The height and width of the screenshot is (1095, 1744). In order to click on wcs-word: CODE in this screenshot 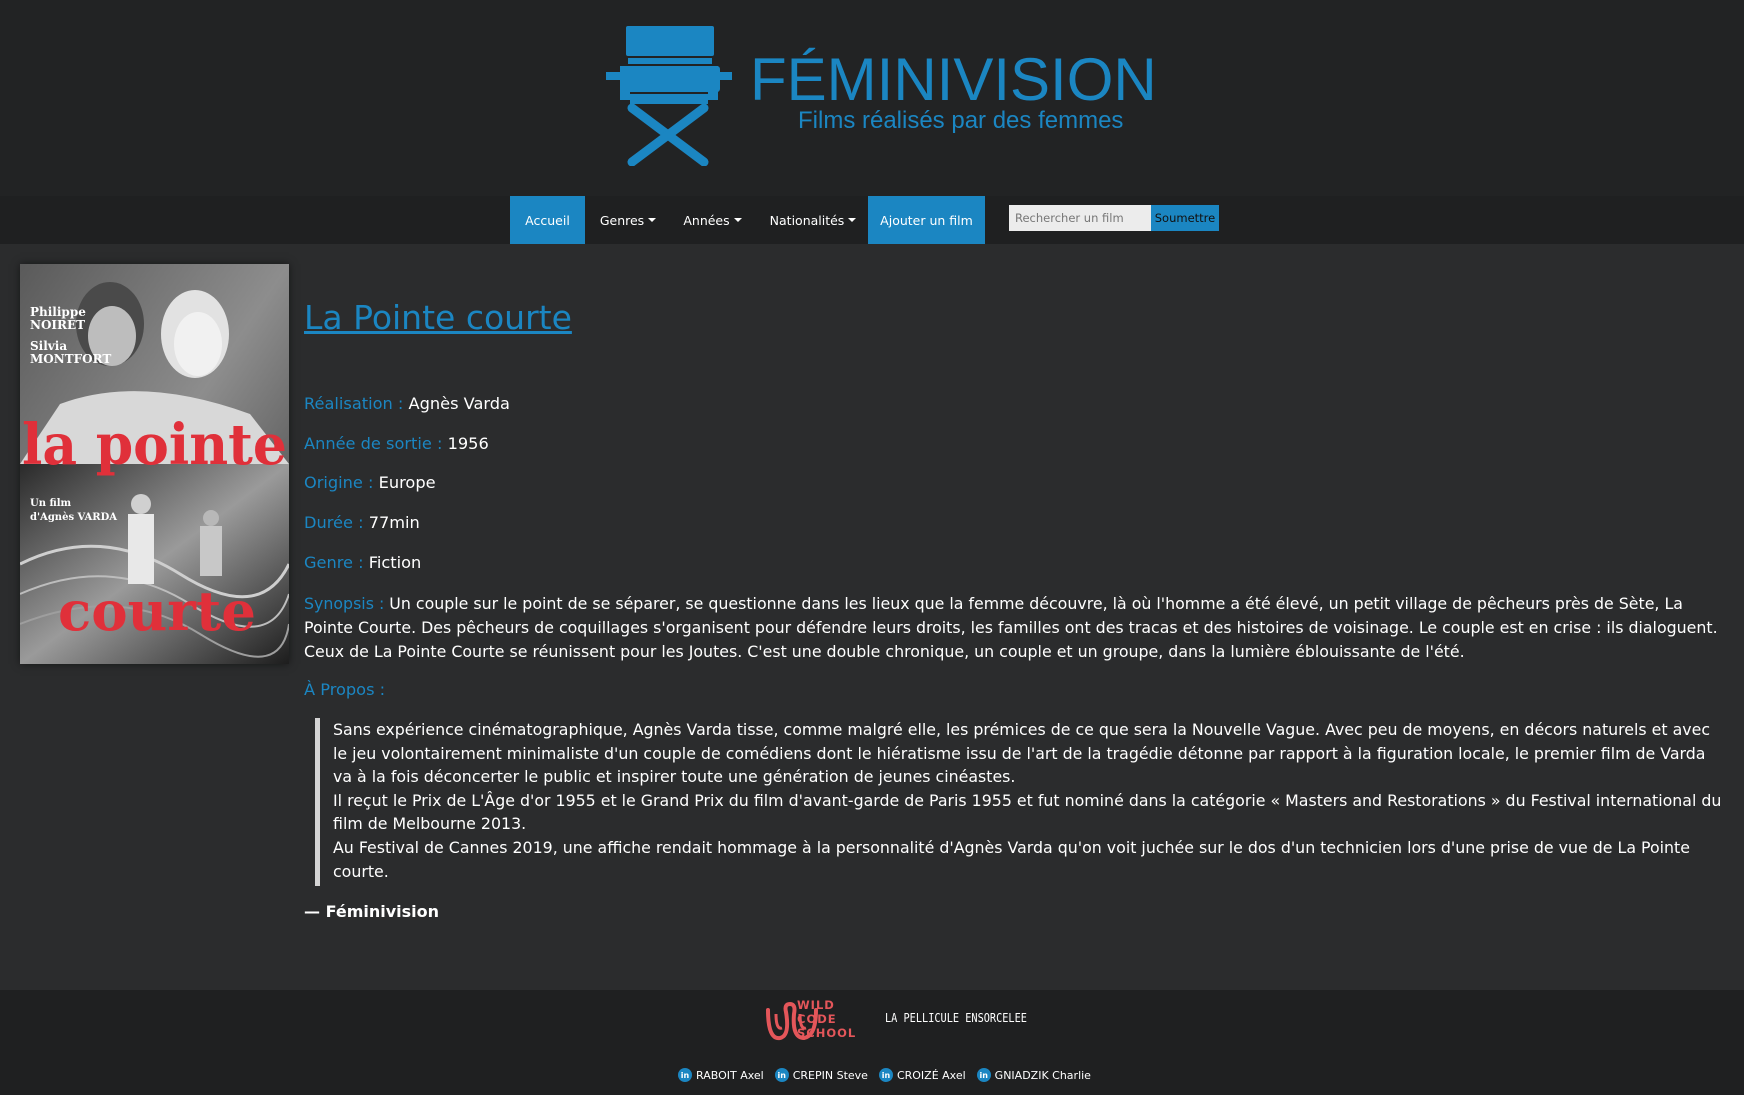, I will do `click(817, 1019)`.